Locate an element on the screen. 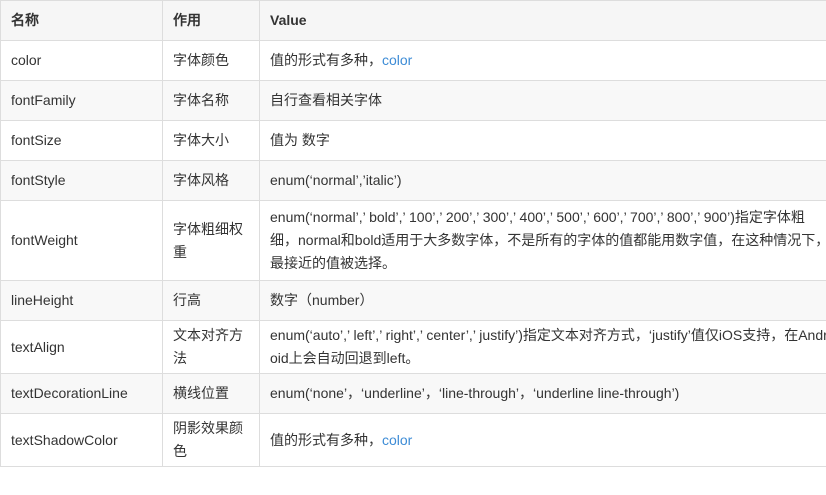 This screenshot has height=495, width=826. prop-name: fontSize is located at coordinates (81, 140).